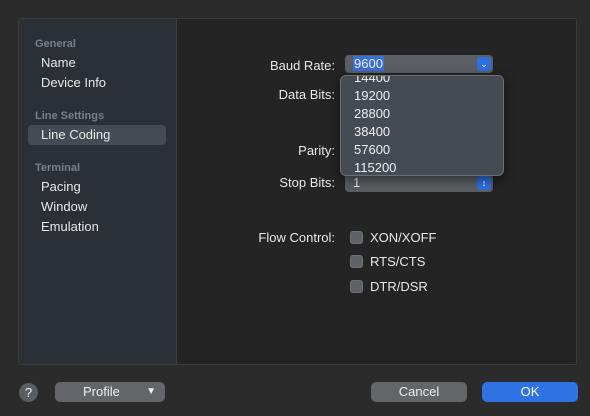 Image resolution: width=590 pixels, height=416 pixels. I want to click on baud-rate-label: Baud Rate:, so click(302, 65).